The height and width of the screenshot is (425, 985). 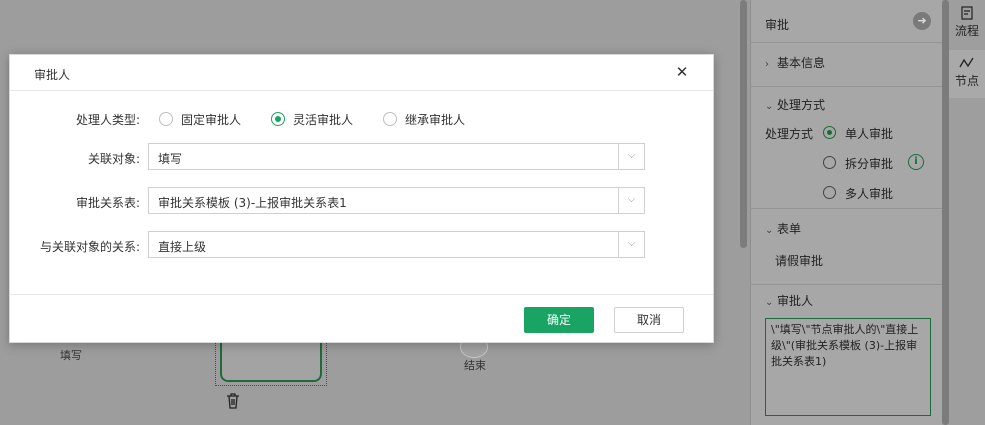 I want to click on handler-option-flexible: 灵活审批人, so click(x=323, y=120).